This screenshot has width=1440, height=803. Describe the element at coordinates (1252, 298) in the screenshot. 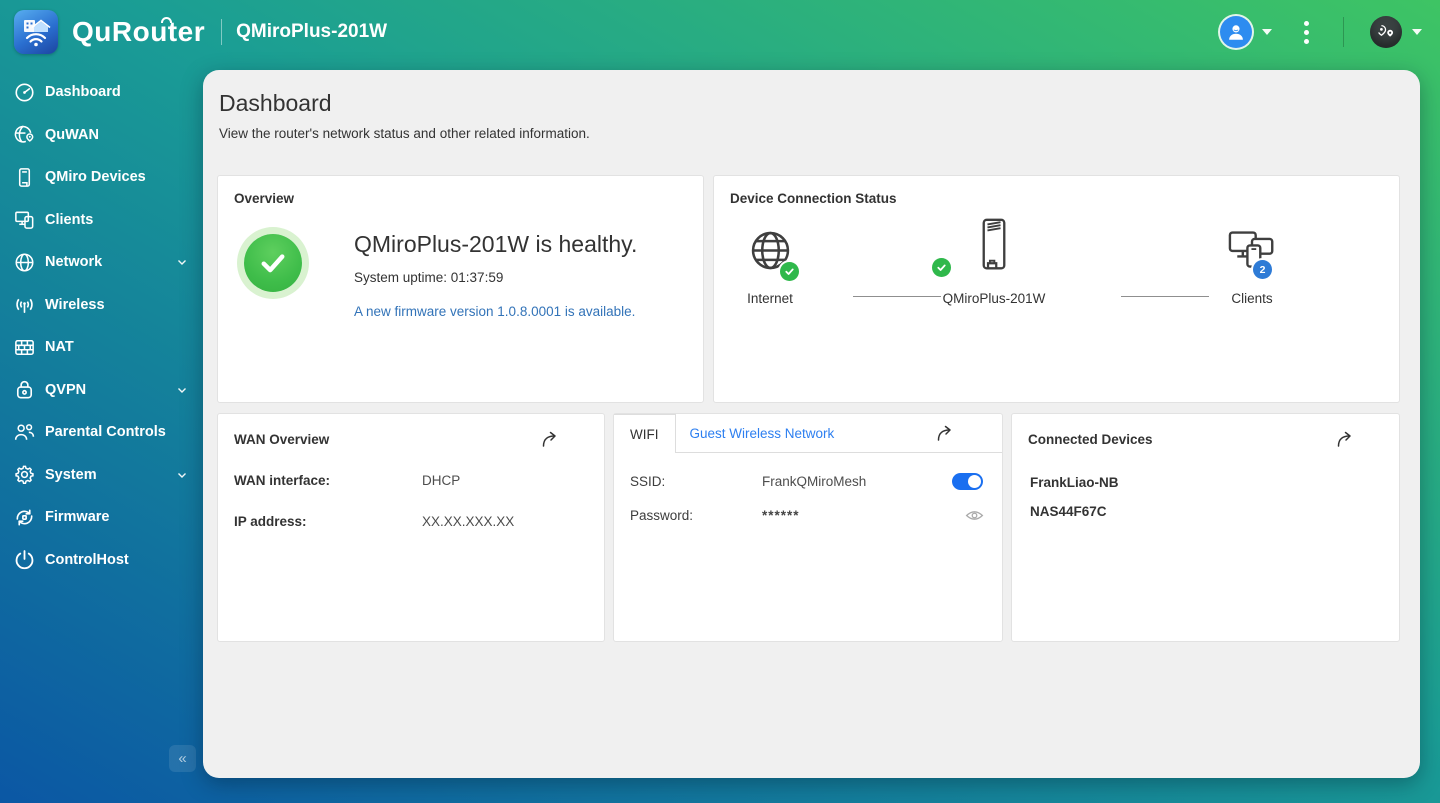

I see `clients-label: Clients` at that location.